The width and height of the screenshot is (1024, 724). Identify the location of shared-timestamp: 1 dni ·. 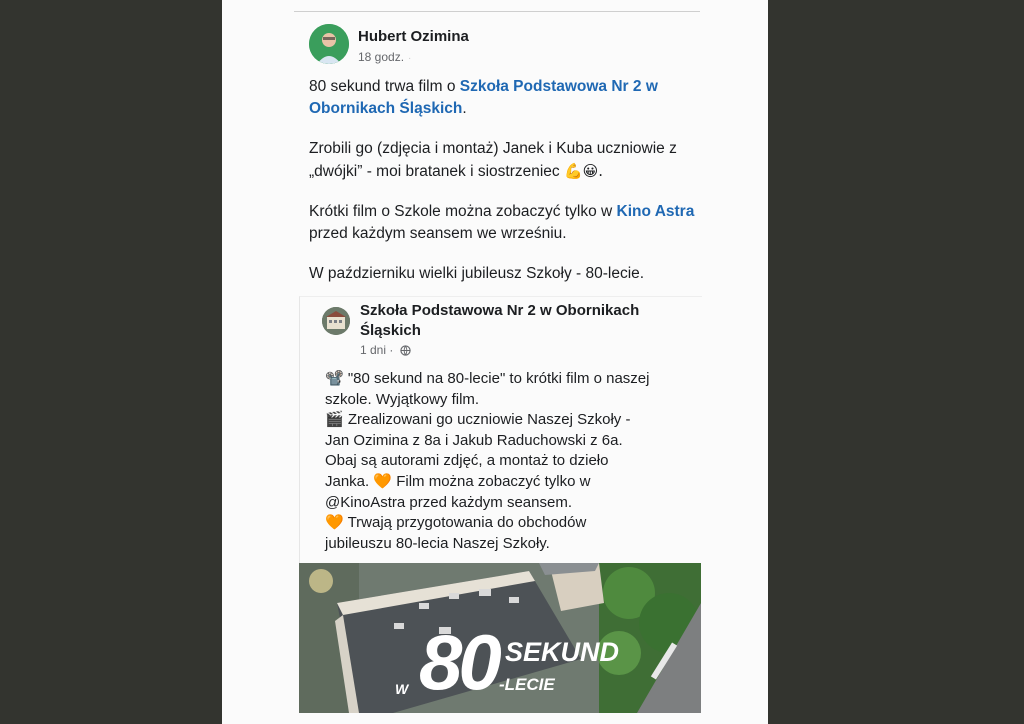
(385, 350).